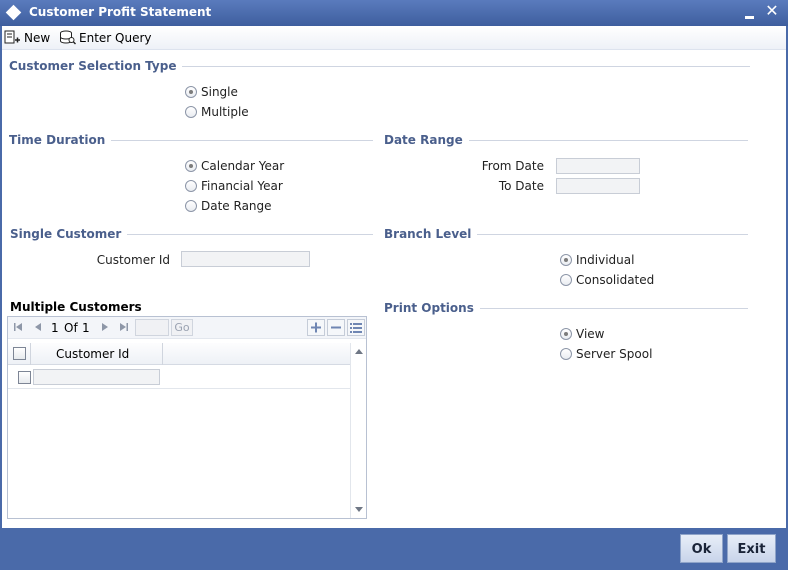 This screenshot has width=788, height=570. Describe the element at coordinates (76, 307) in the screenshot. I see `multiple-customers-title: Multiple Customers` at that location.